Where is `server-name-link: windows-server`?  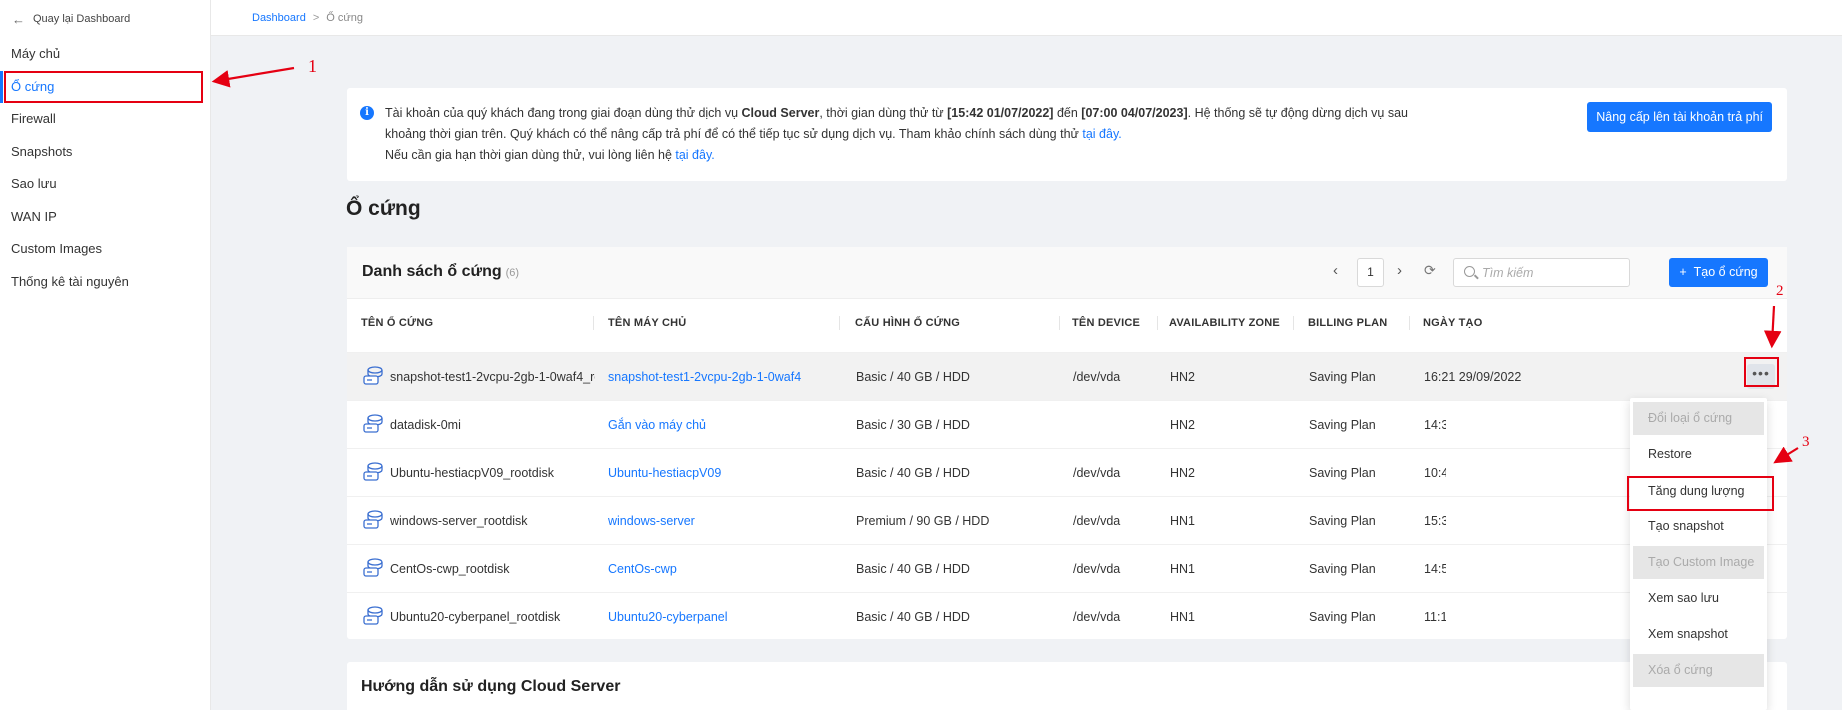 server-name-link: windows-server is located at coordinates (723, 521).